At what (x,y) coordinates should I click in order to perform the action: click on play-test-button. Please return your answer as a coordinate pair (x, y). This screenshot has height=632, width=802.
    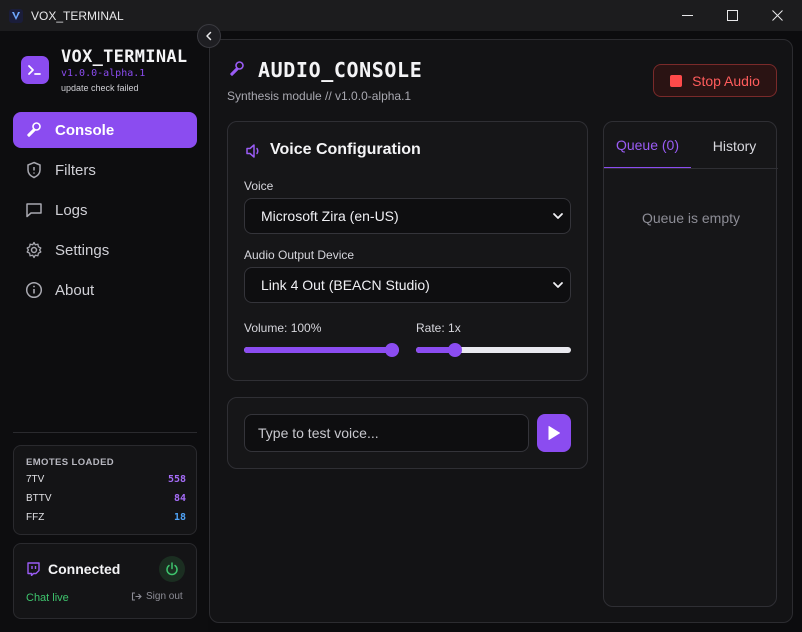
    Looking at the image, I should click on (554, 433).